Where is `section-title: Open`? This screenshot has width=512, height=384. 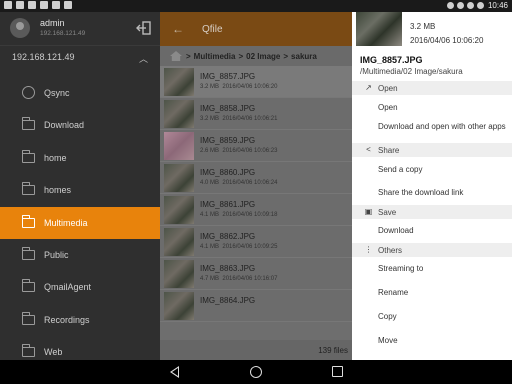
section-title: Open is located at coordinates (388, 88).